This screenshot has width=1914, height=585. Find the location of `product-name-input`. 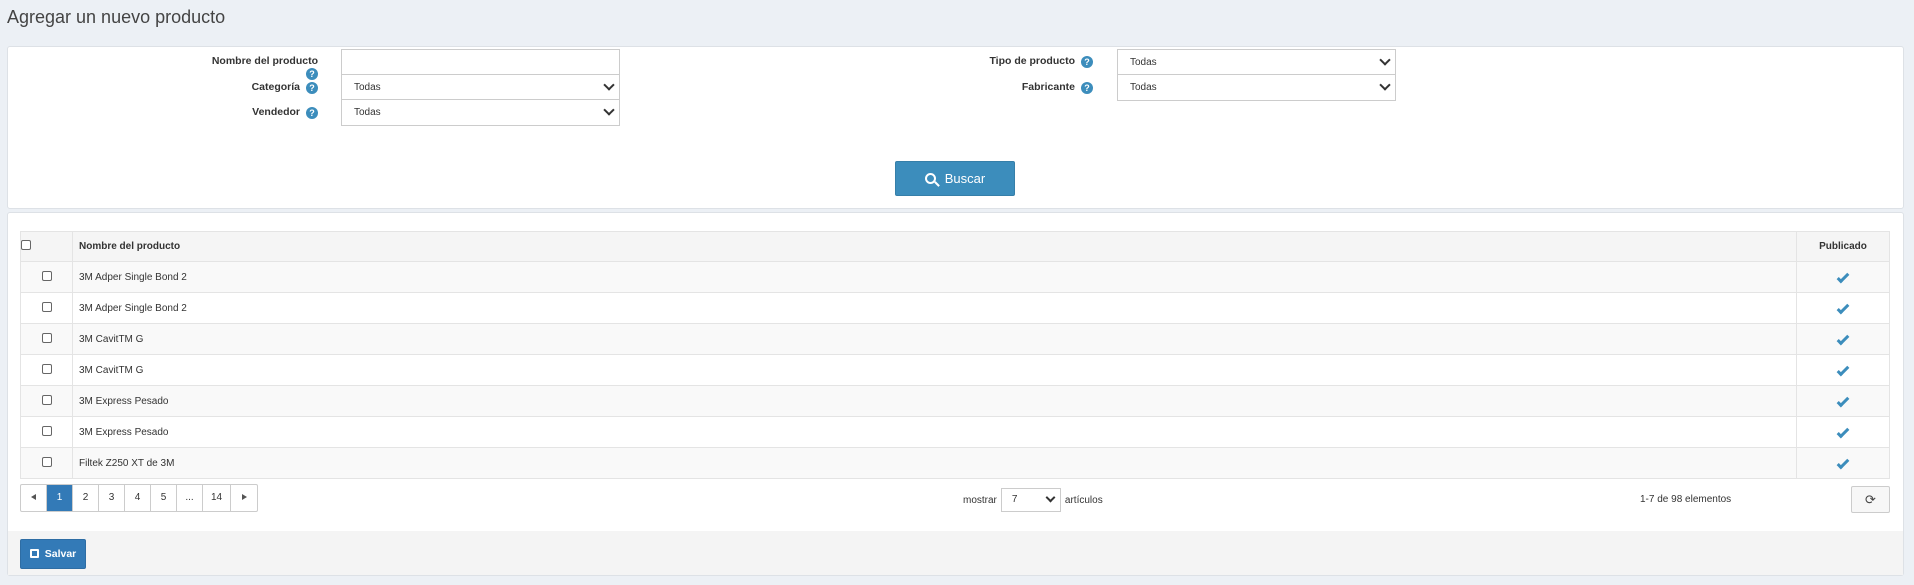

product-name-input is located at coordinates (480, 62).